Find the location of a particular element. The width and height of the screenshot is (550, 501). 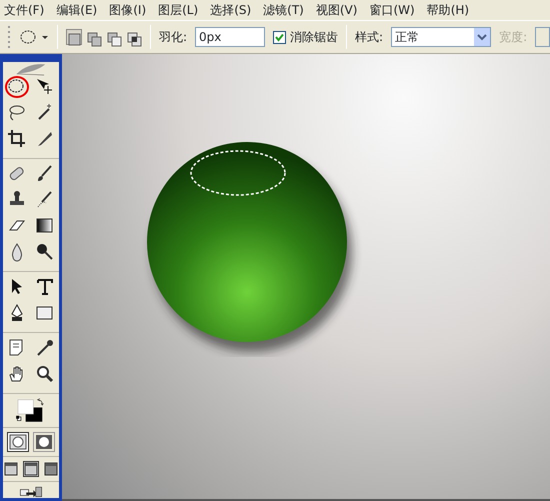

style-dropdown: 正常 is located at coordinates (441, 37).